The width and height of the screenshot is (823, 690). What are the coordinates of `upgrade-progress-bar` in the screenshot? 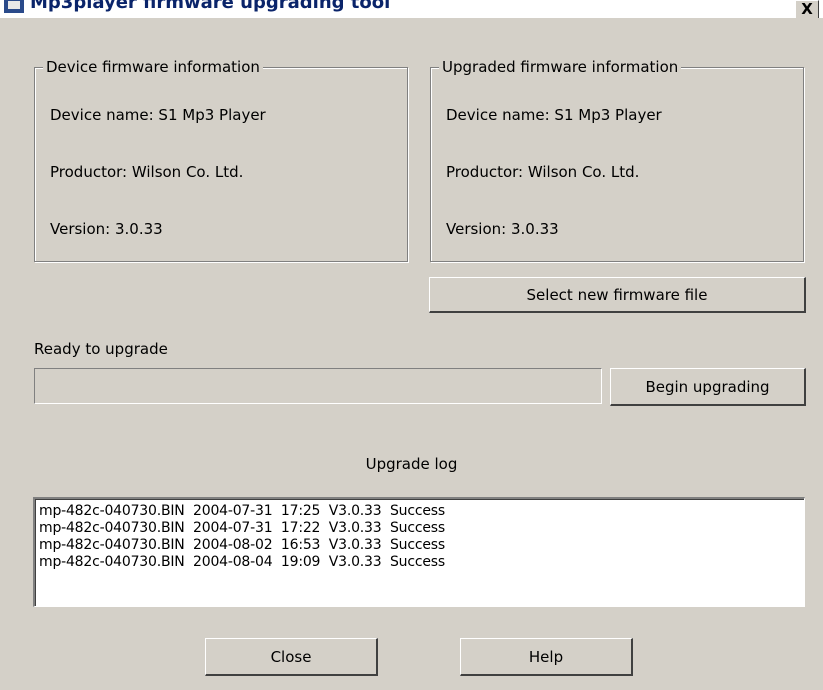 It's located at (318, 386).